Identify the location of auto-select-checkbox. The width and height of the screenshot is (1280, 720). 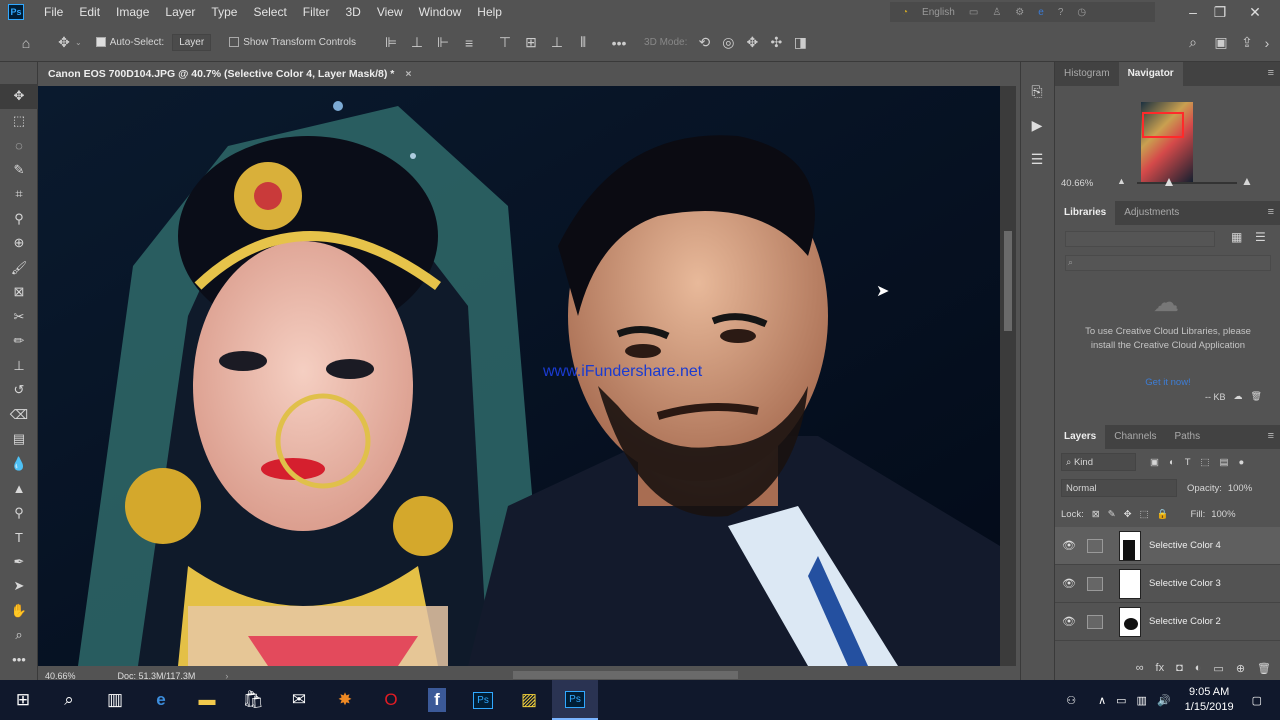
(102, 42).